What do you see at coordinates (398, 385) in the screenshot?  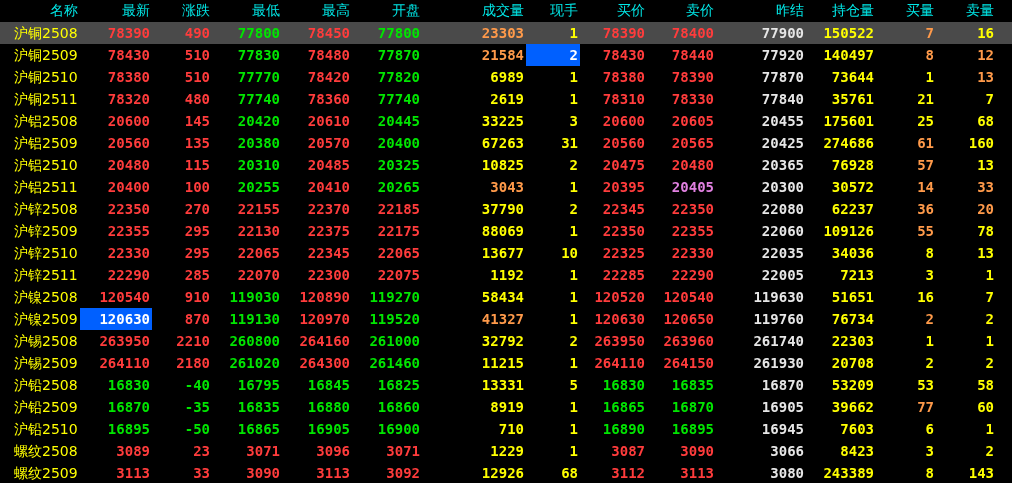 I see `table-cell: 16825` at bounding box center [398, 385].